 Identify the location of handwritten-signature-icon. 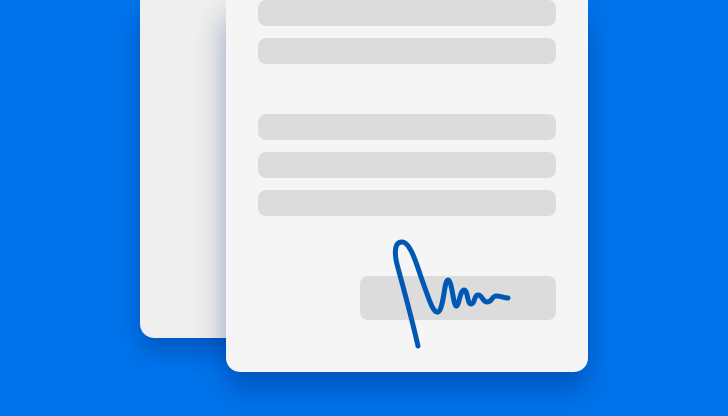
(451, 294).